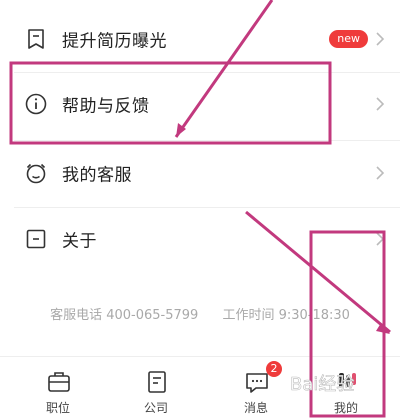 The image size is (400, 420). I want to click on tab-companies: 公司, so click(156, 388).